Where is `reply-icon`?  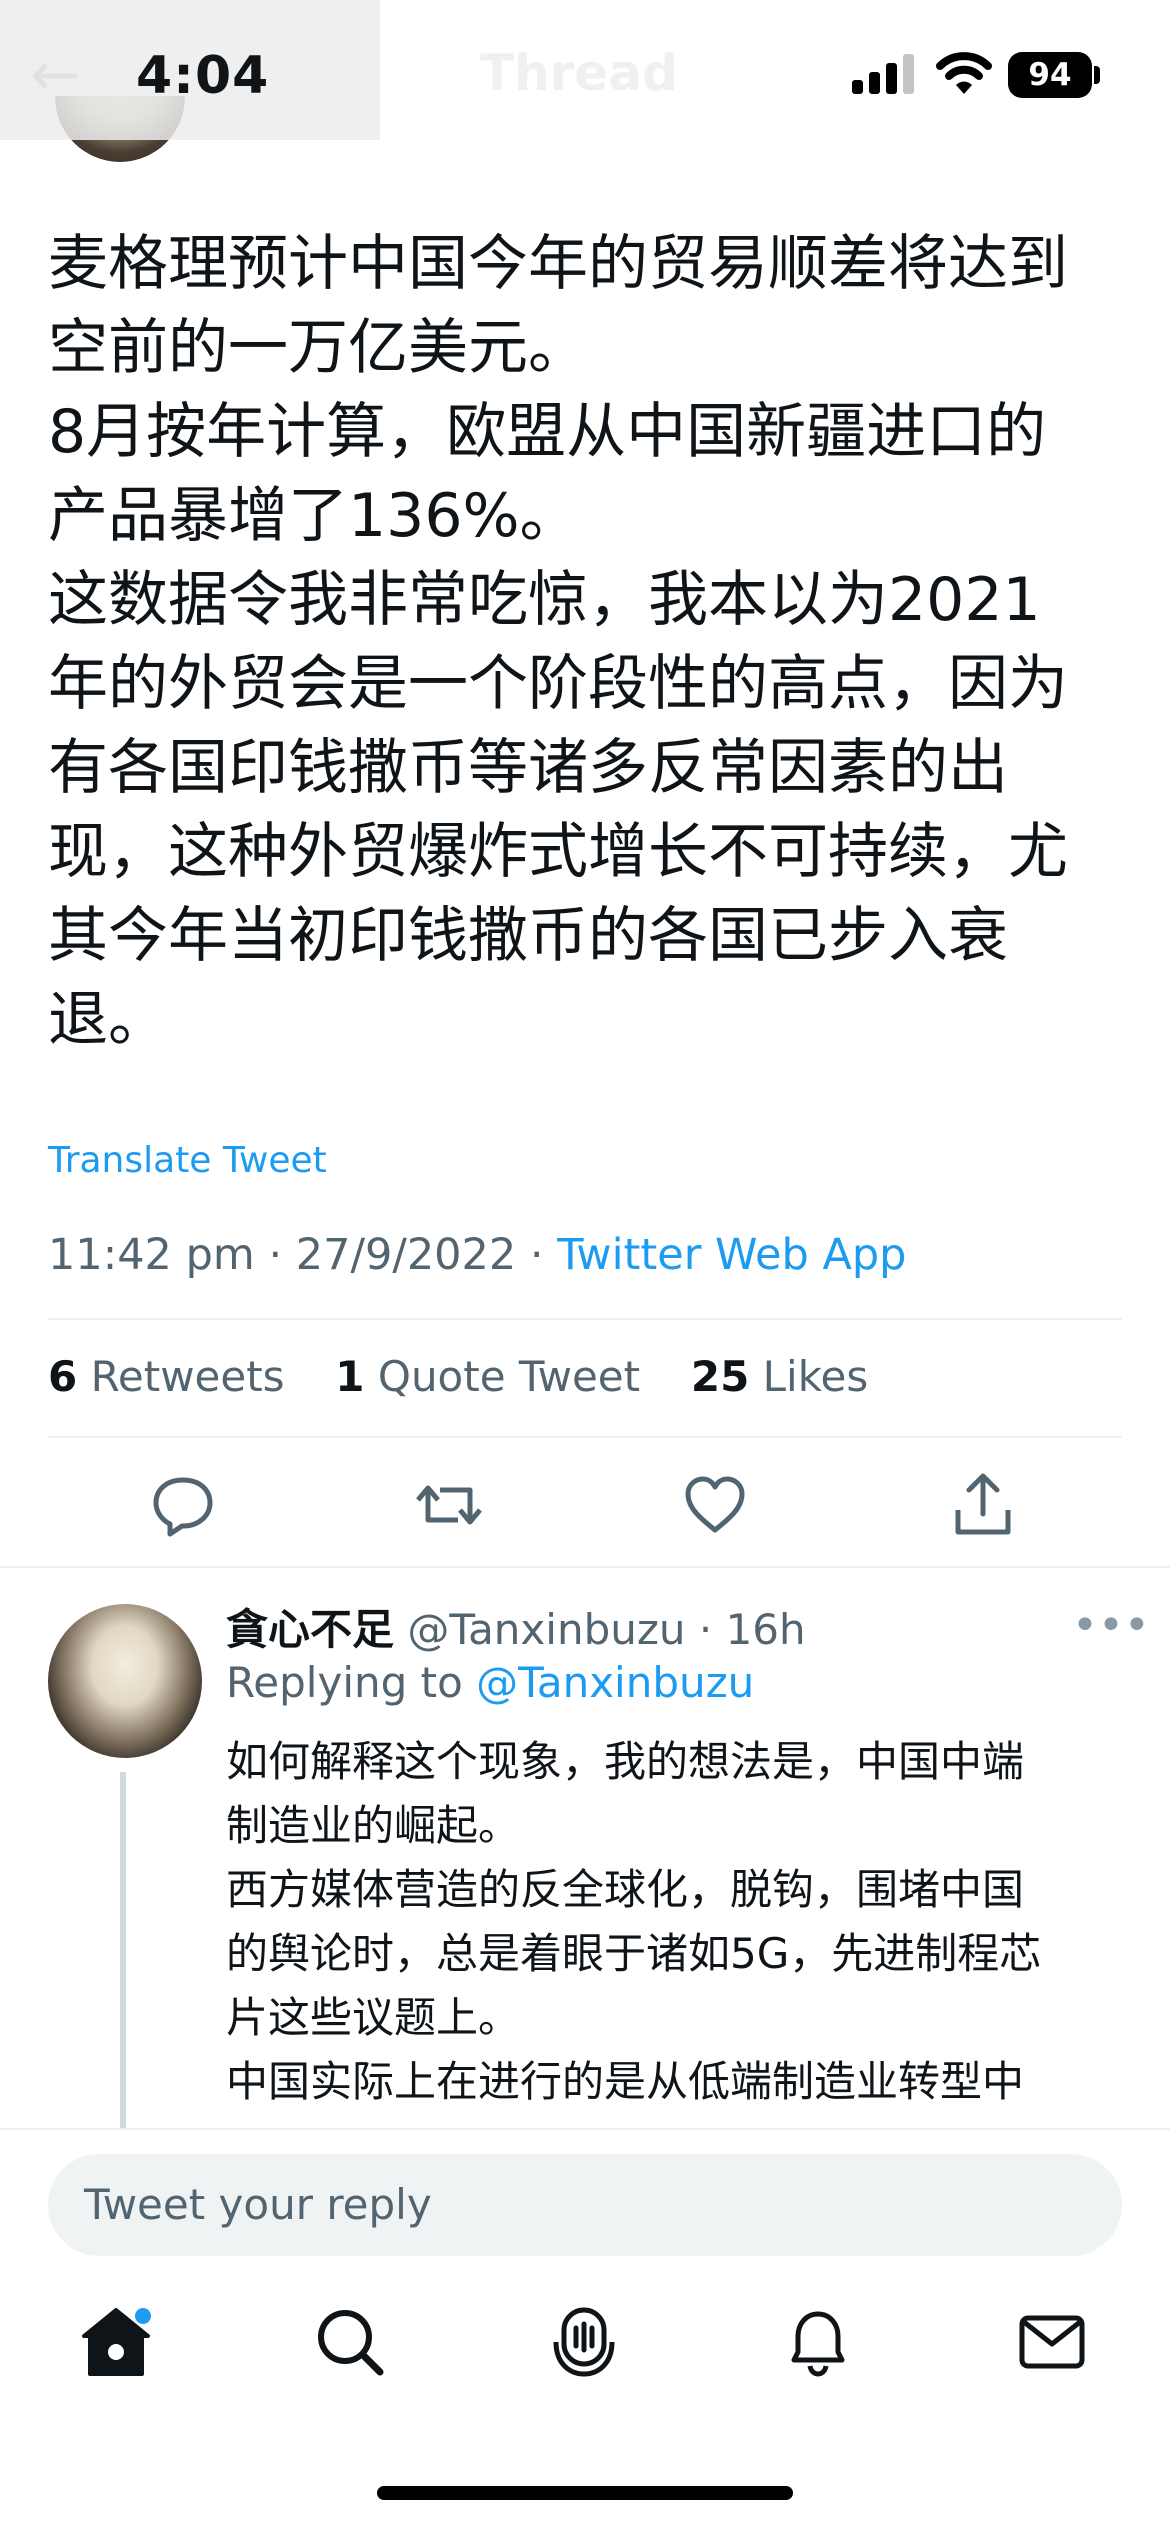 reply-icon is located at coordinates (183, 1505).